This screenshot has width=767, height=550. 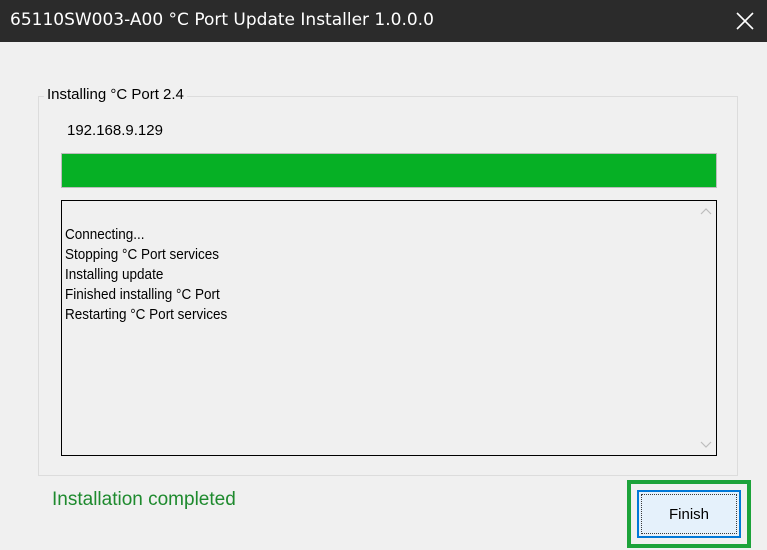 I want to click on chevron-down-icon, so click(x=706, y=445).